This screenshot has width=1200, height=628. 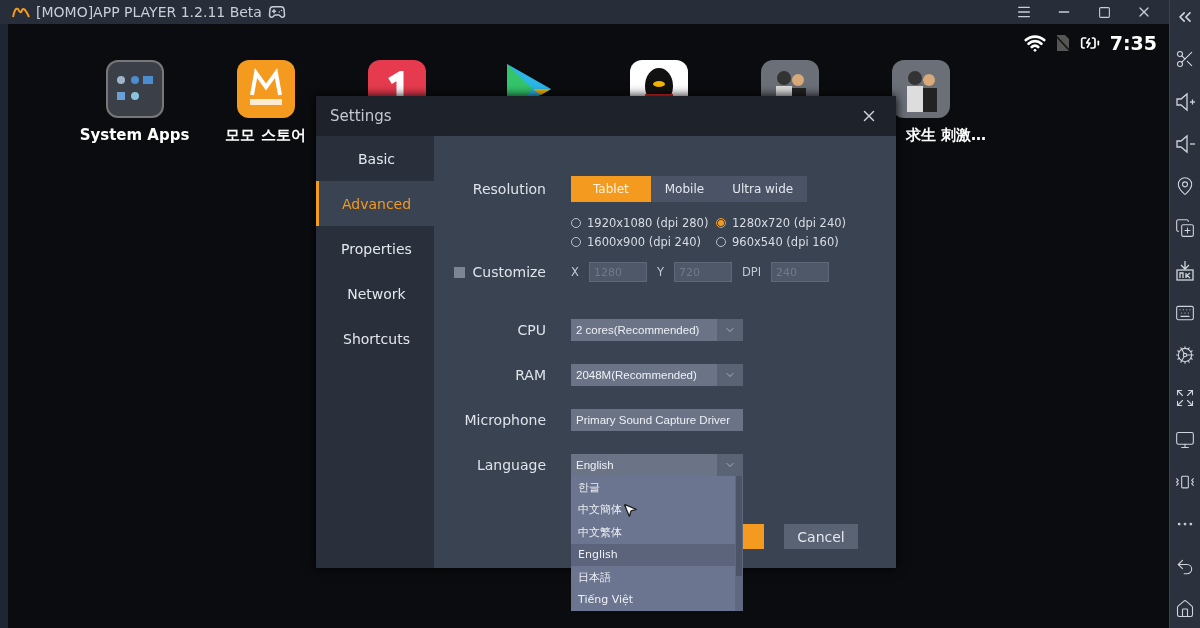 What do you see at coordinates (684, 189) in the screenshot?
I see `segment-button: Mobile` at bounding box center [684, 189].